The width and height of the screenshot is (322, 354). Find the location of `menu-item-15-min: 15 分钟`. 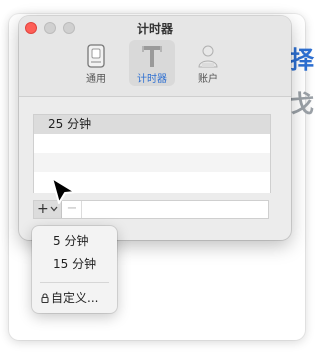

menu-item-15-min: 15 分钟 is located at coordinates (74, 264).